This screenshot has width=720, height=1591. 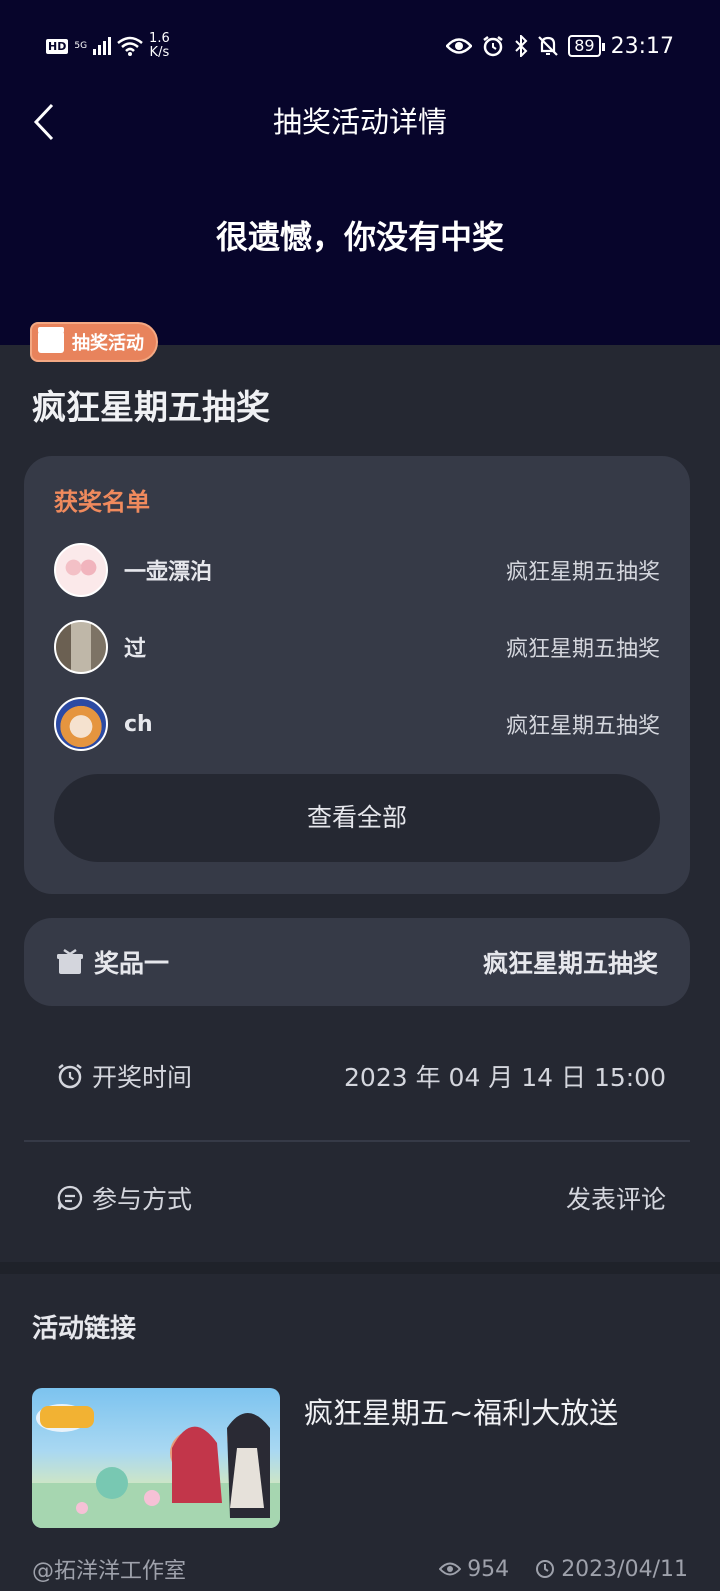 What do you see at coordinates (360, 1268) in the screenshot?
I see `section-separator` at bounding box center [360, 1268].